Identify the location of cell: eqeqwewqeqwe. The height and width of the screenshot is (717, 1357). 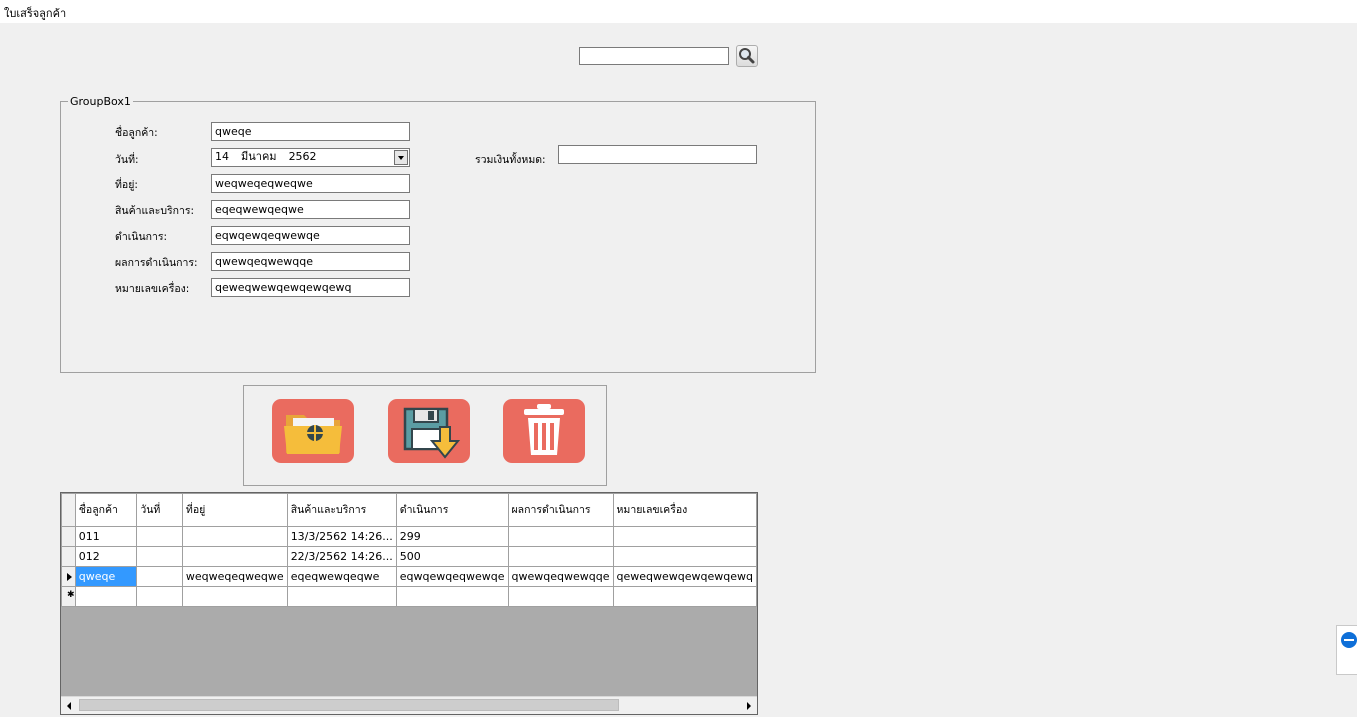
(341, 576).